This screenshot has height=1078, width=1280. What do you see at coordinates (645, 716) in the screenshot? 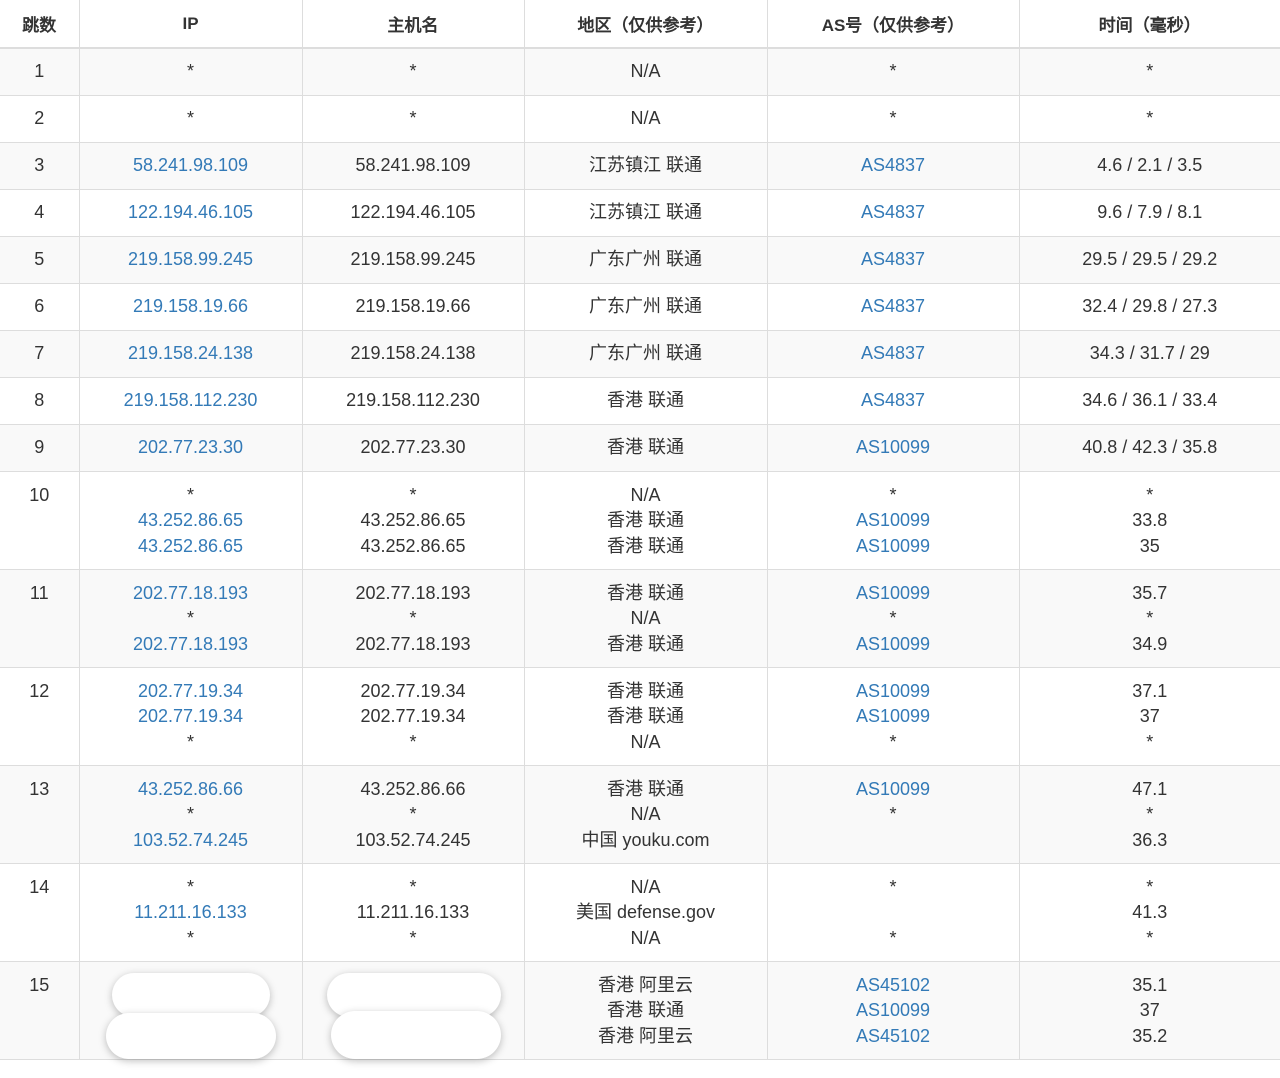
I see `cell-region: 香港 联通 香港 联通 N/A` at bounding box center [645, 716].